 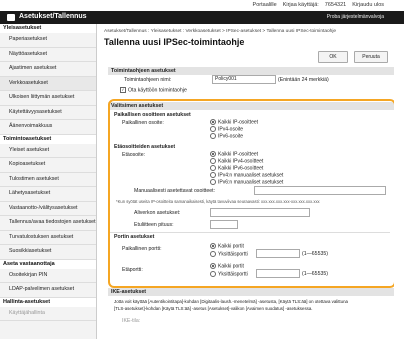 I want to click on sidebar-item-printer: Tulostimen asetukset, so click(x=48, y=179).